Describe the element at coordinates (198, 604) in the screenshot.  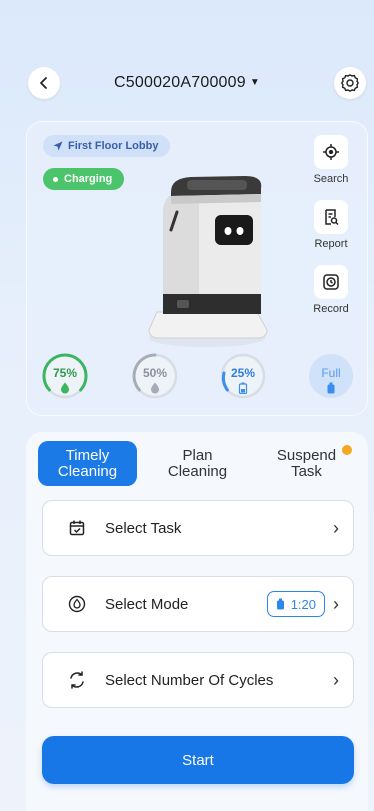
I see `select-mode-option: Select Mode 1:20 ›` at that location.